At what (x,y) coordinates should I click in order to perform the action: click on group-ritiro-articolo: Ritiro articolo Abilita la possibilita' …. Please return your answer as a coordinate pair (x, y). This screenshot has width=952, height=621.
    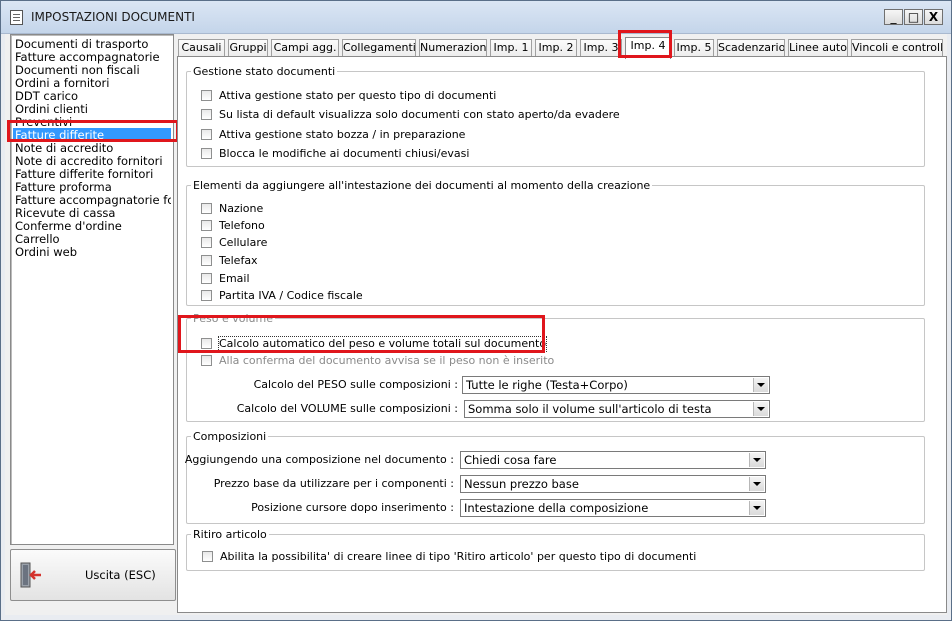
    Looking at the image, I should click on (555, 549).